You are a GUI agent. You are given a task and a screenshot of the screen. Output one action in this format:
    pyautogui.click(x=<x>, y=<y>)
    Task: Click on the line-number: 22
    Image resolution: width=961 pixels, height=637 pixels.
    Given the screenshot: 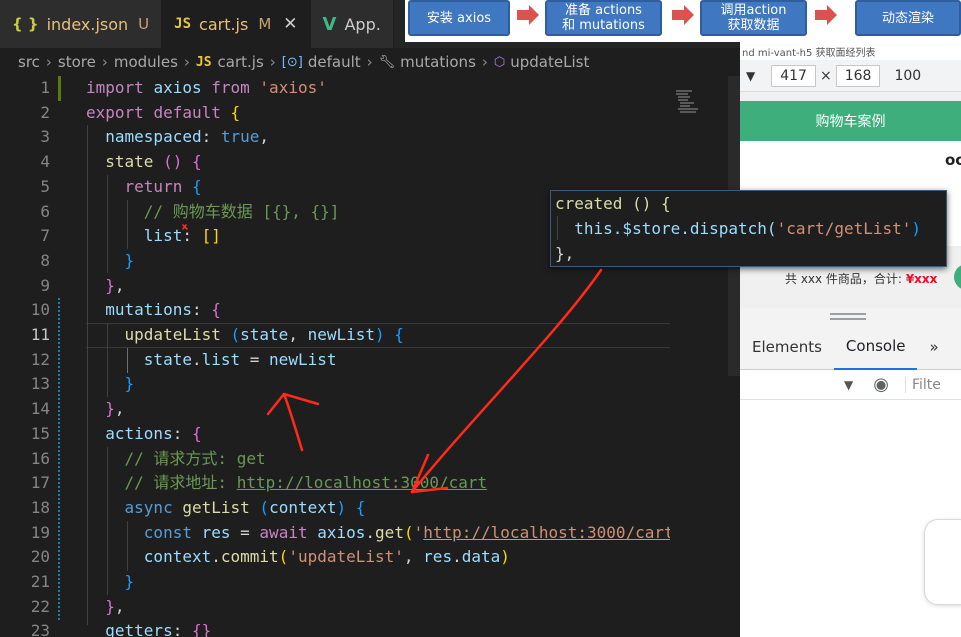 What is the action you would take?
    pyautogui.click(x=40, y=606)
    